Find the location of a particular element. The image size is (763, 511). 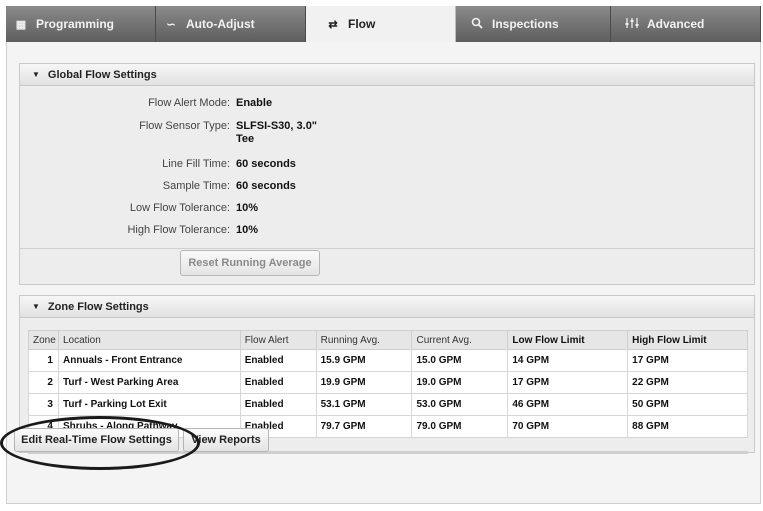

header-low-flow-limit: Low Flow Limit is located at coordinates (568, 340).